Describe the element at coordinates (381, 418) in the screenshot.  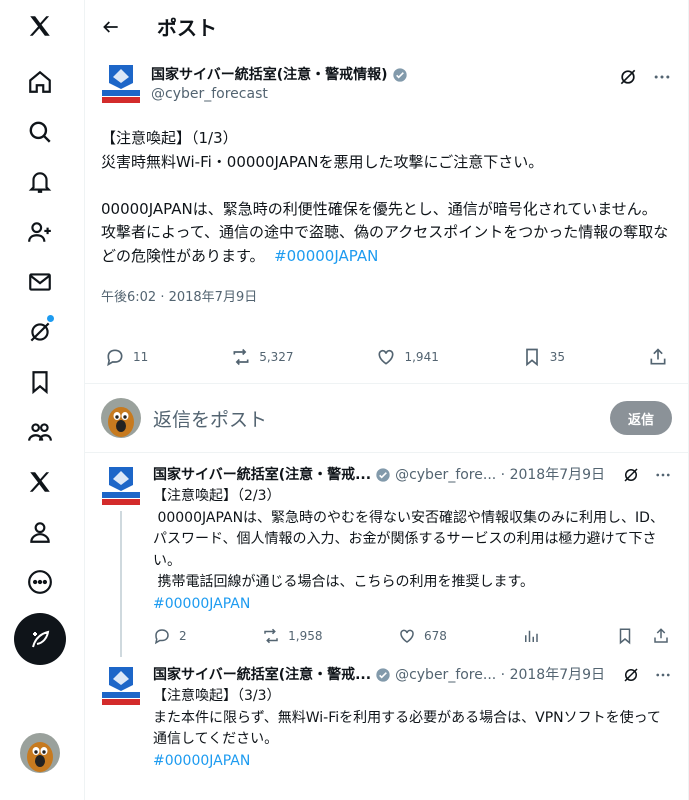
I see `reply-input: 返信をポスト` at that location.